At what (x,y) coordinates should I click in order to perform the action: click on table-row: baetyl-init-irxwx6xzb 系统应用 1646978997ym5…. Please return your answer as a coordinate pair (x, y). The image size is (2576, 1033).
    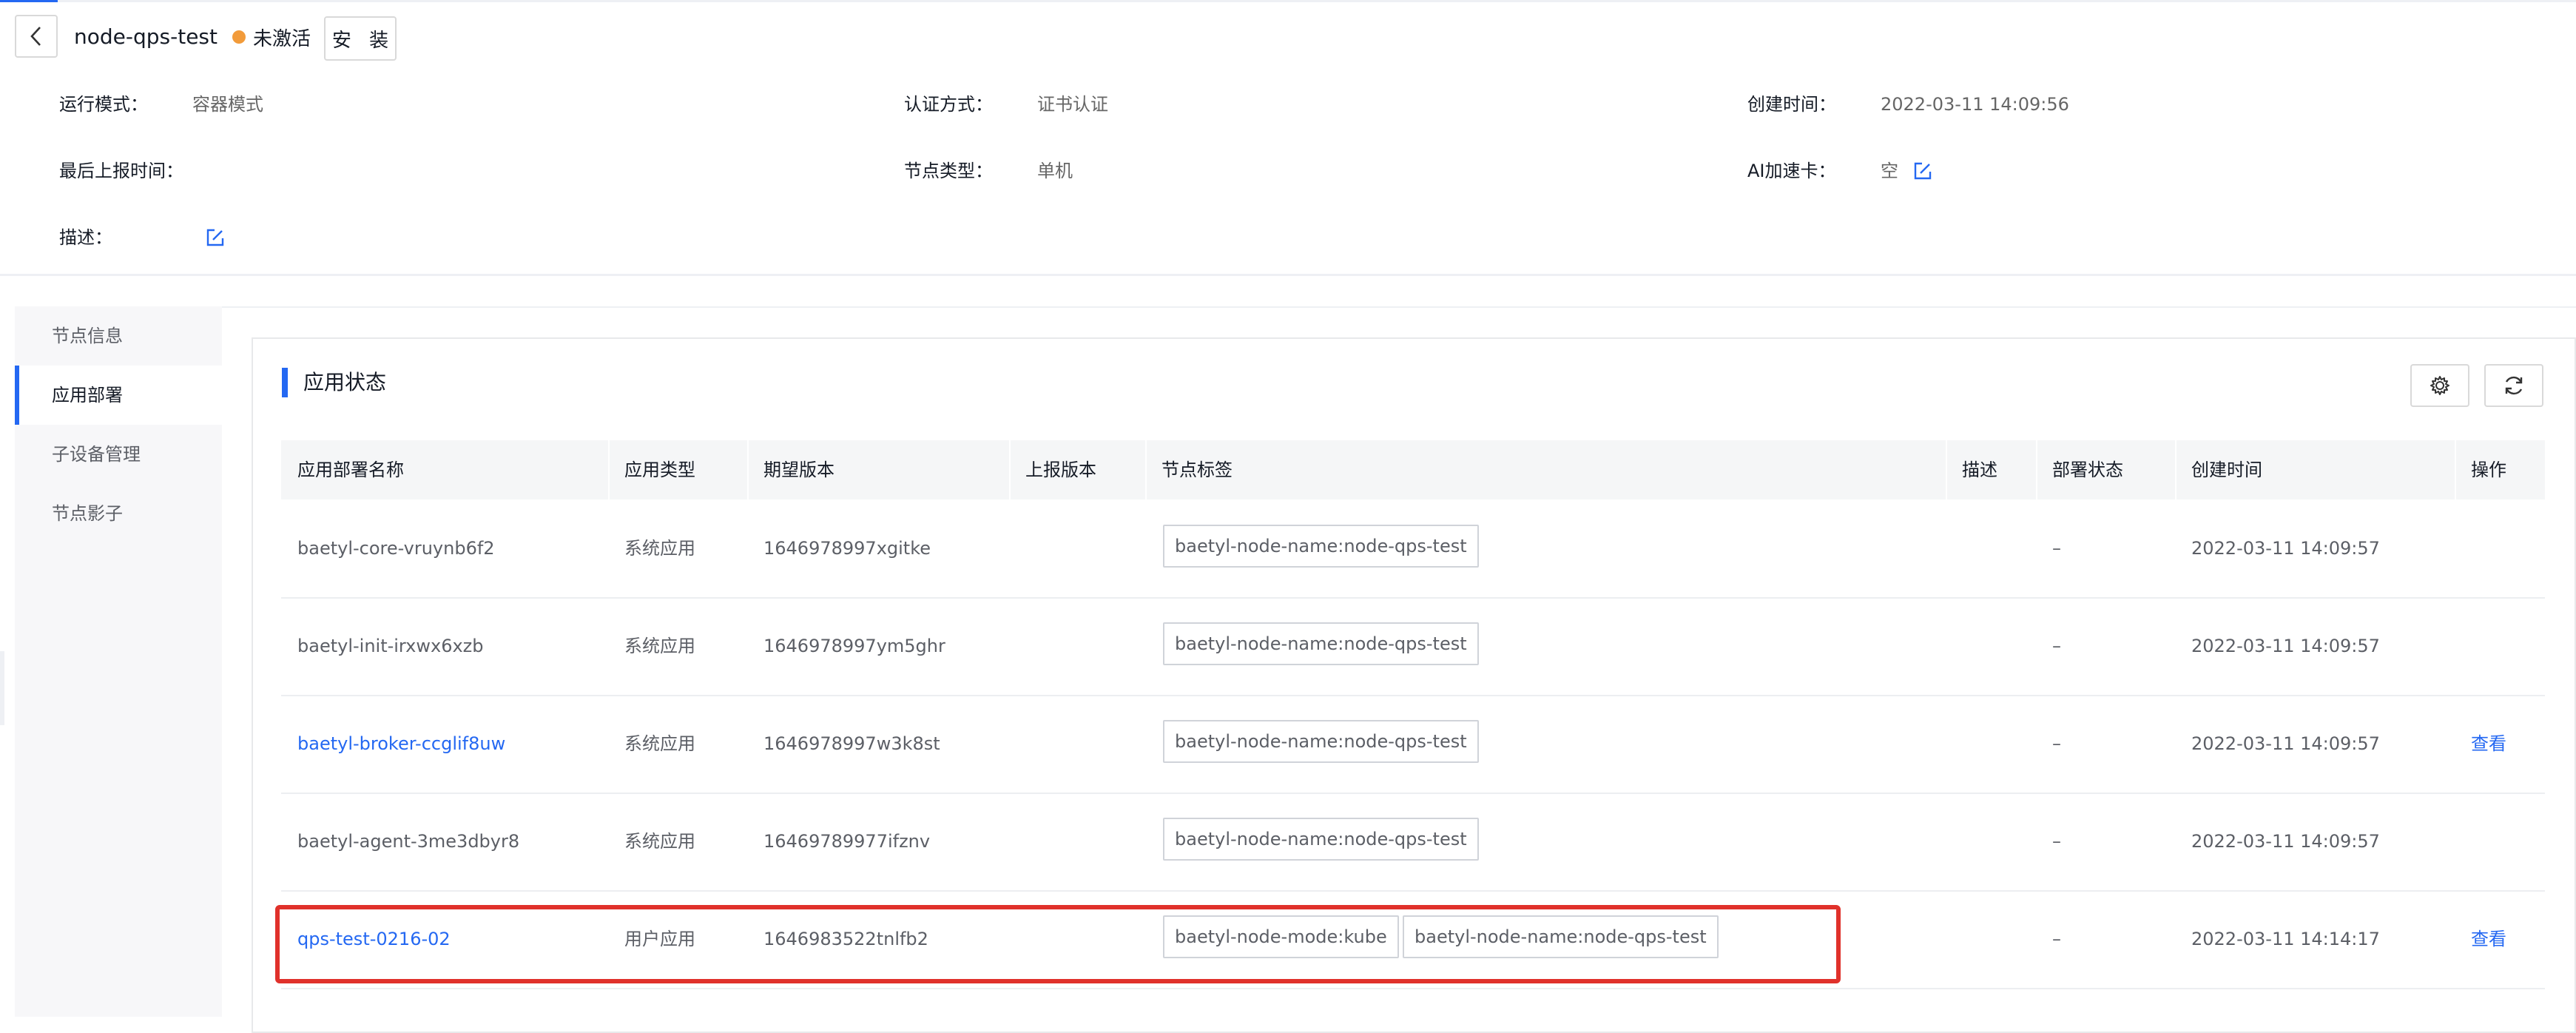
    Looking at the image, I should click on (1413, 646).